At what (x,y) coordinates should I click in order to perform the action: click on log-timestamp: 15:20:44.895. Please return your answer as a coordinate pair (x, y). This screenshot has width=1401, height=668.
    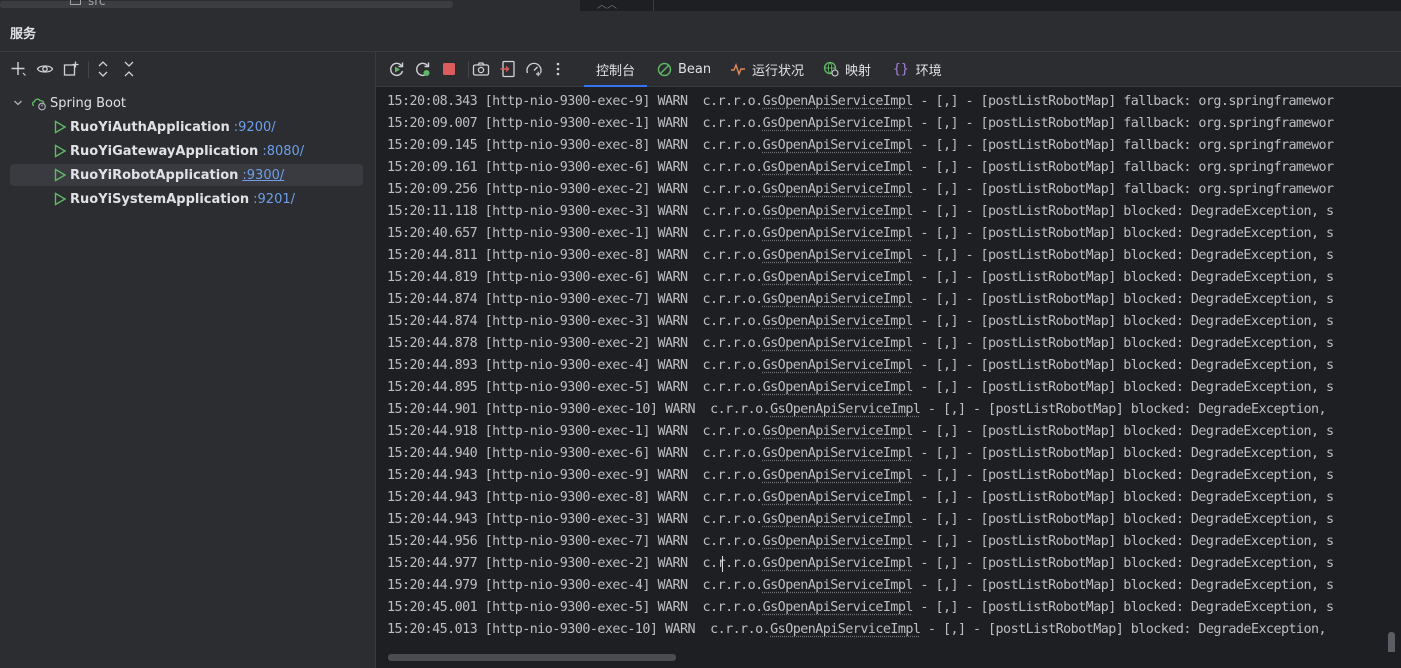
    Looking at the image, I should click on (432, 387).